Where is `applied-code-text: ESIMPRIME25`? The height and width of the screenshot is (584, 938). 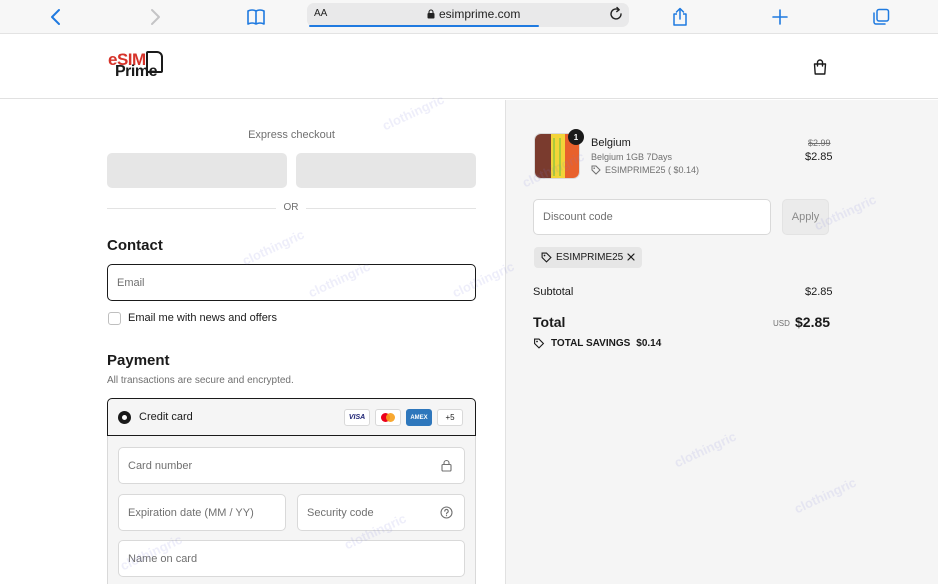
applied-code-text: ESIMPRIME25 is located at coordinates (590, 257).